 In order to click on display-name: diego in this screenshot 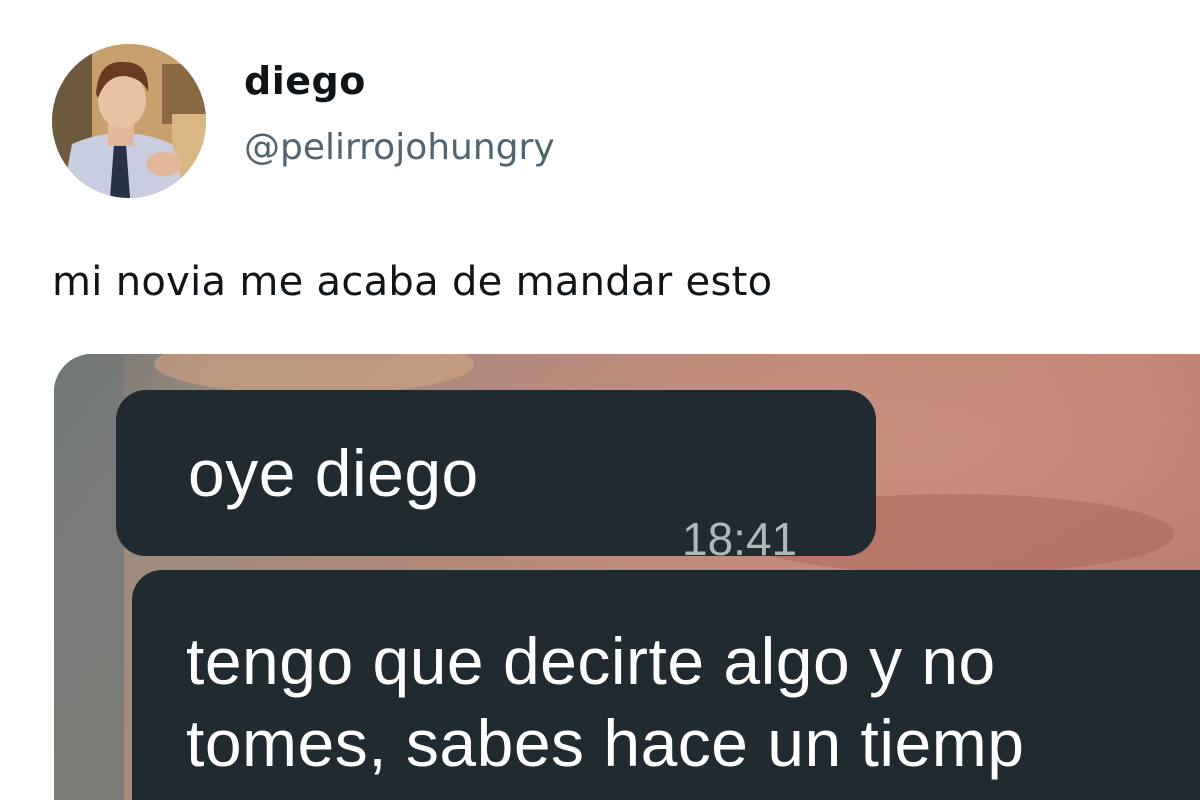, I will do `click(305, 81)`.